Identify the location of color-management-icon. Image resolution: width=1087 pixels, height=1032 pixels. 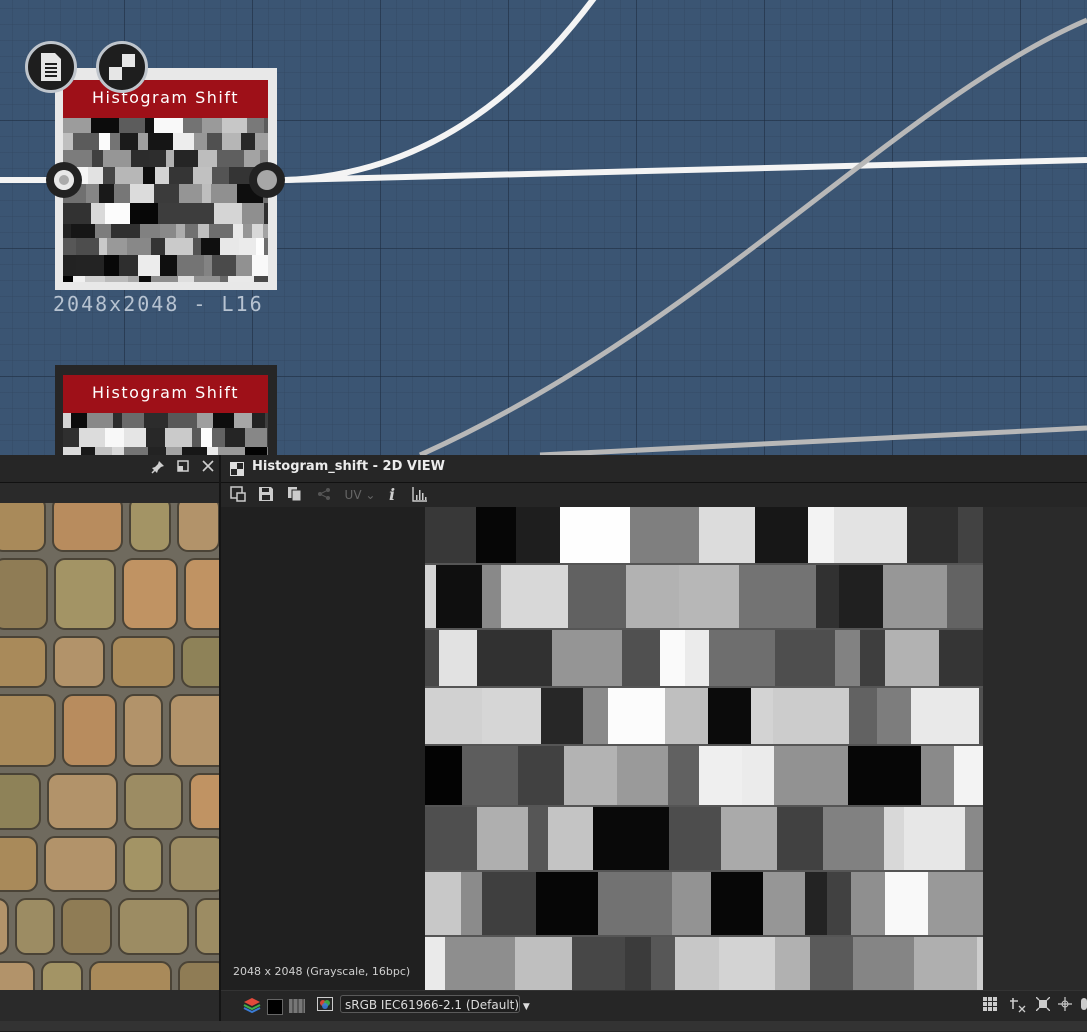
(325, 1006).